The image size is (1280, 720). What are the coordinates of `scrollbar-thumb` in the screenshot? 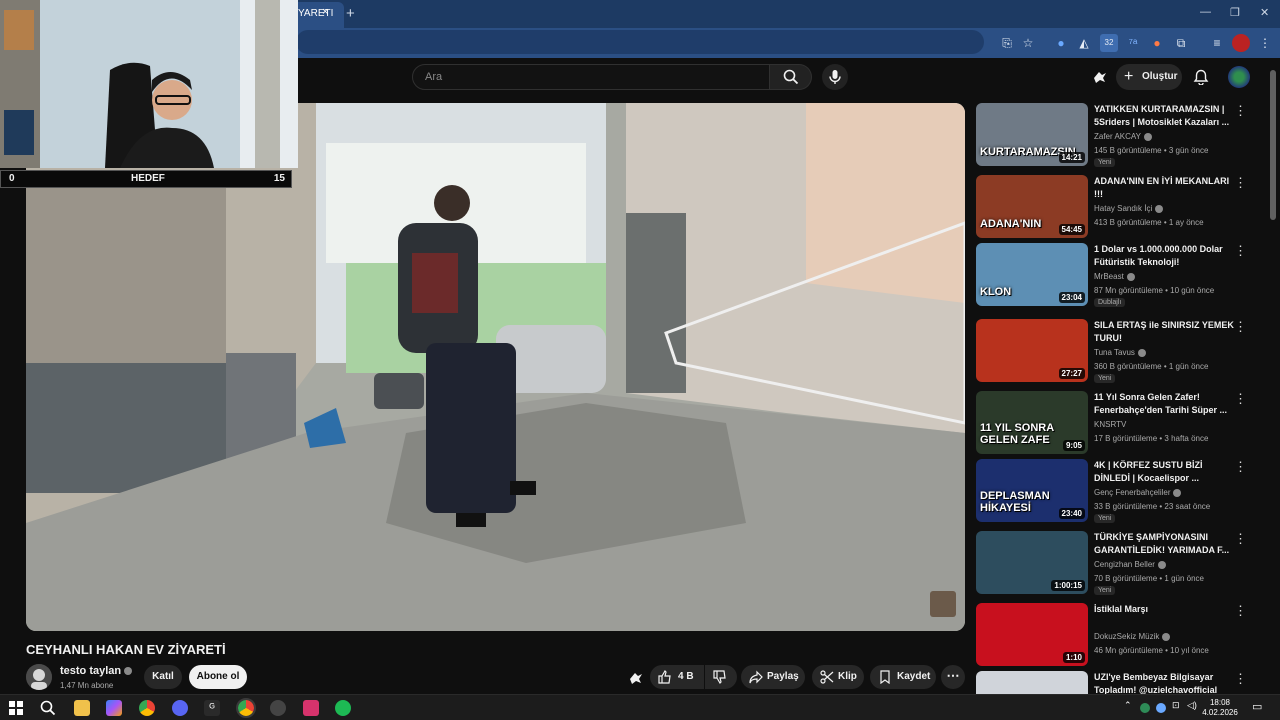 It's located at (1273, 145).